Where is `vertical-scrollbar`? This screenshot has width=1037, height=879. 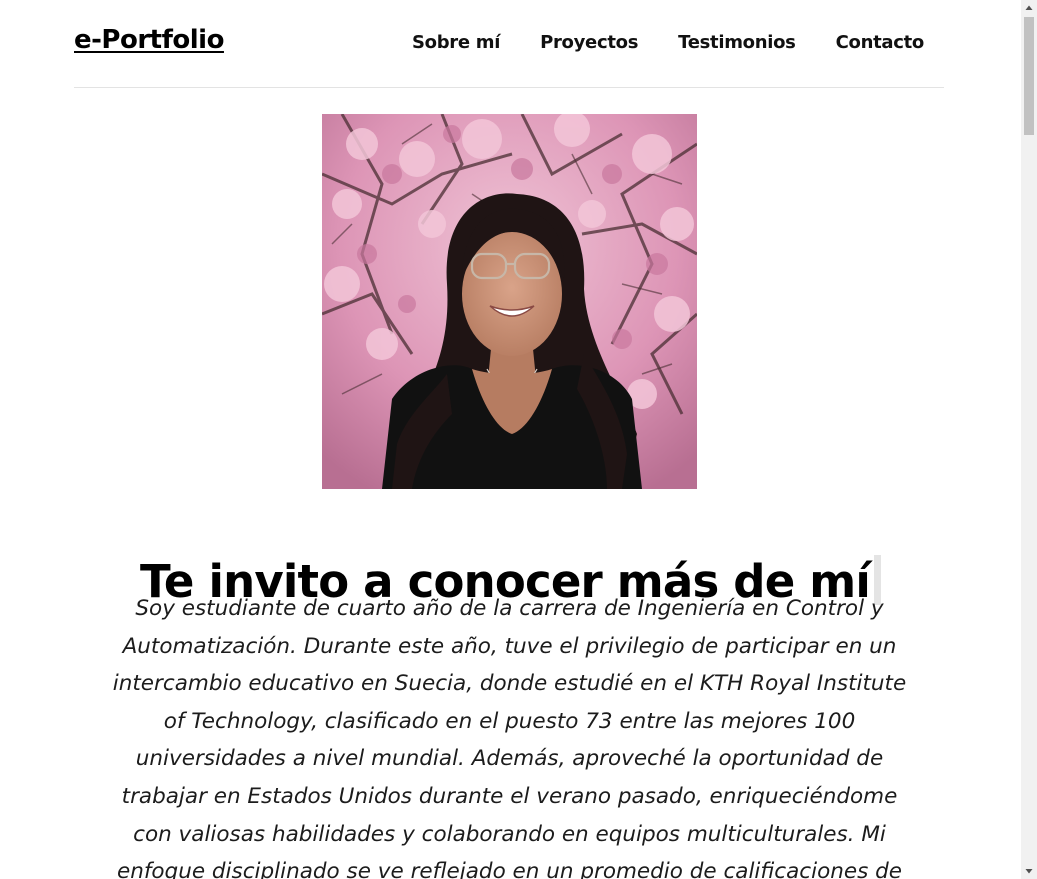 vertical-scrollbar is located at coordinates (1029, 439).